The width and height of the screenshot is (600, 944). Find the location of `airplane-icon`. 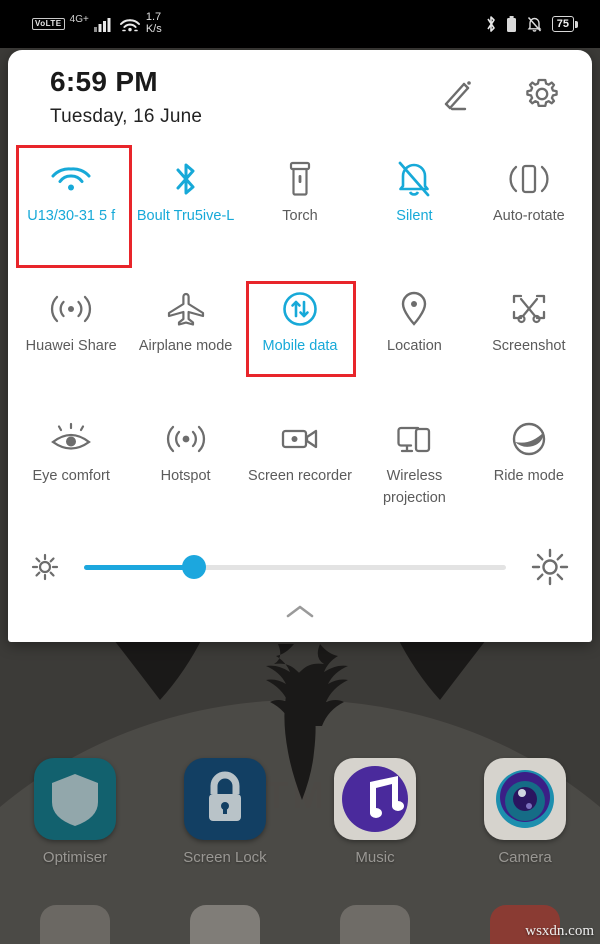

airplane-icon is located at coordinates (185, 309).